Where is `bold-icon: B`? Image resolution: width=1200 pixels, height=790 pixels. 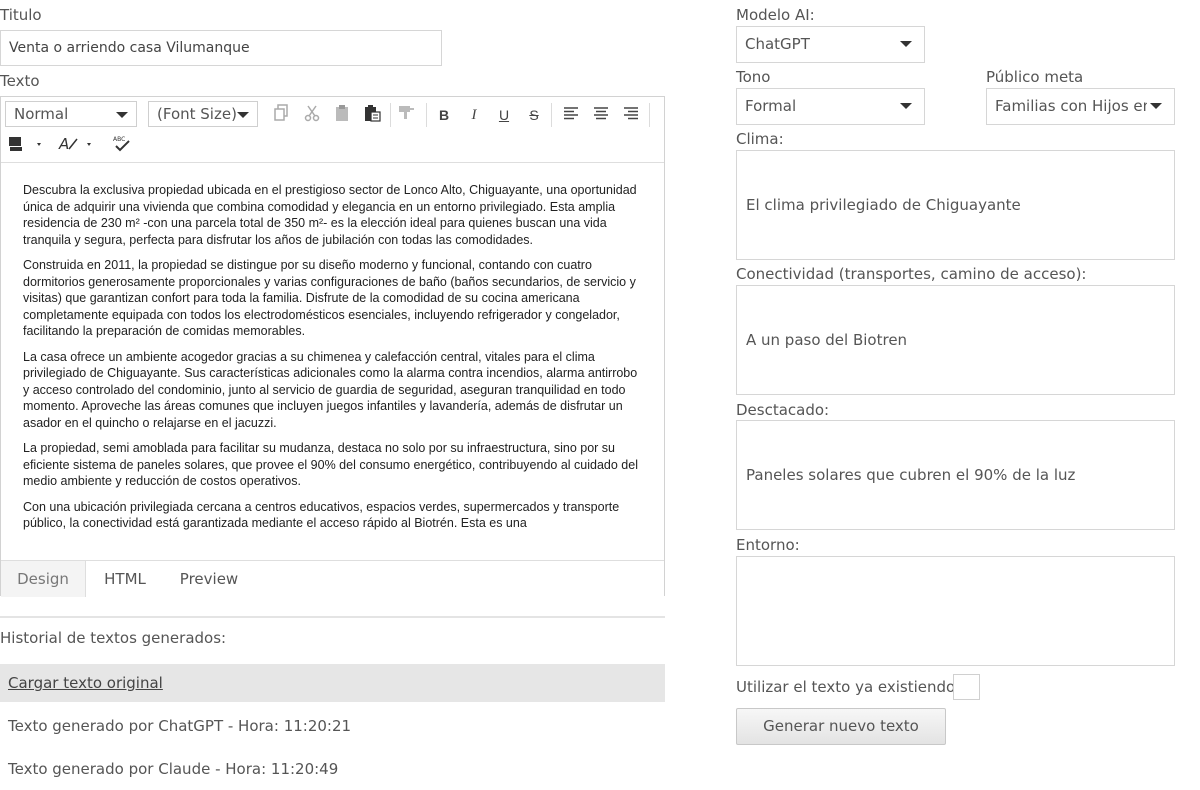 bold-icon: B is located at coordinates (444, 115).